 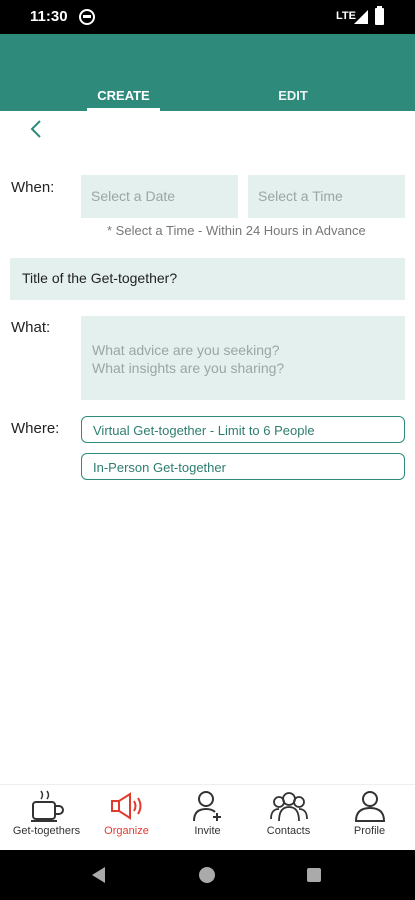 What do you see at coordinates (186, 350) in the screenshot?
I see `what-placeholder-line1: What advice are you seeking?` at bounding box center [186, 350].